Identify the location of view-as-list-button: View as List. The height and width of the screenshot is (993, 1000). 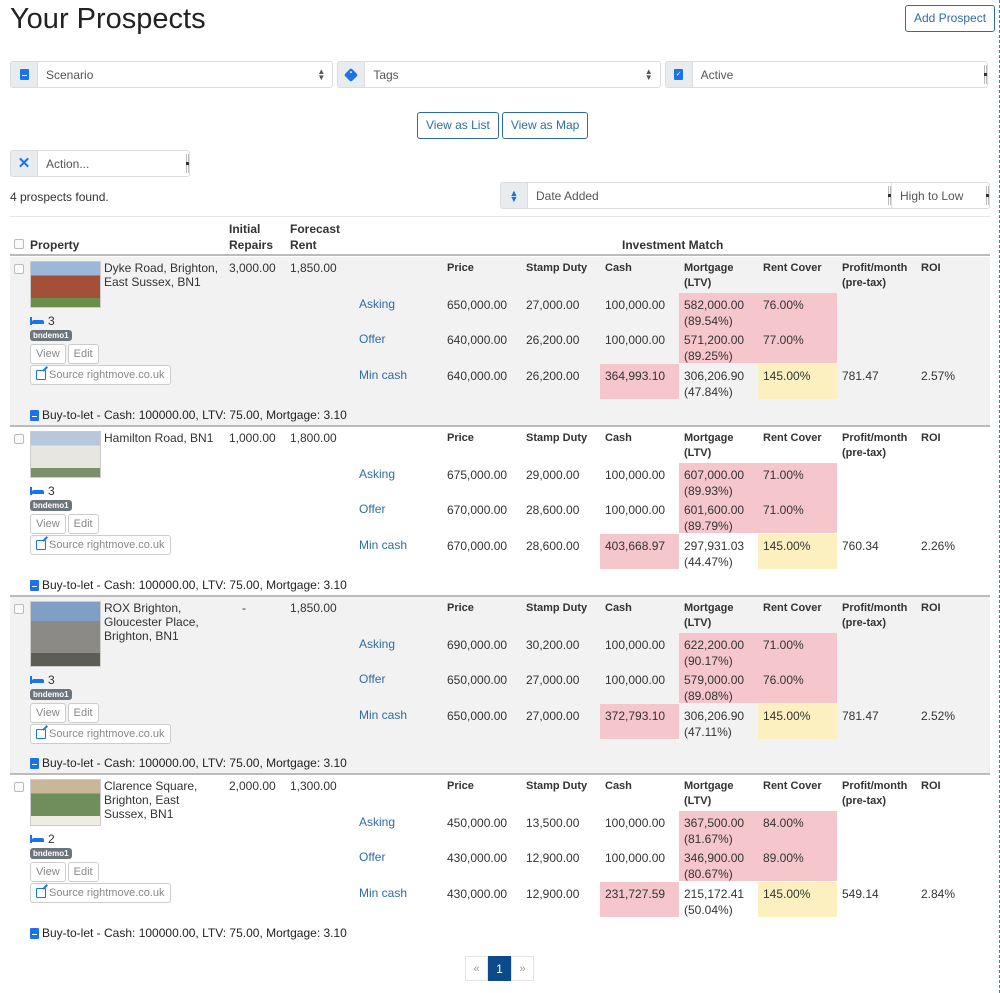
(458, 125).